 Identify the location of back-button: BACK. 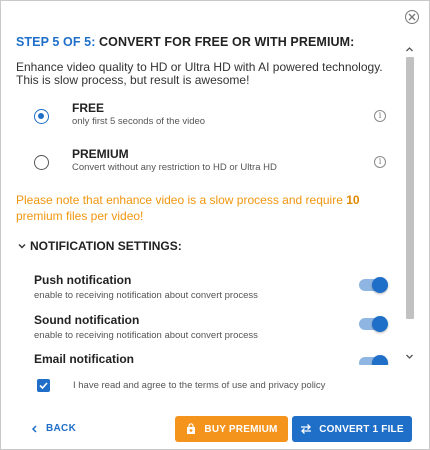
(53, 428).